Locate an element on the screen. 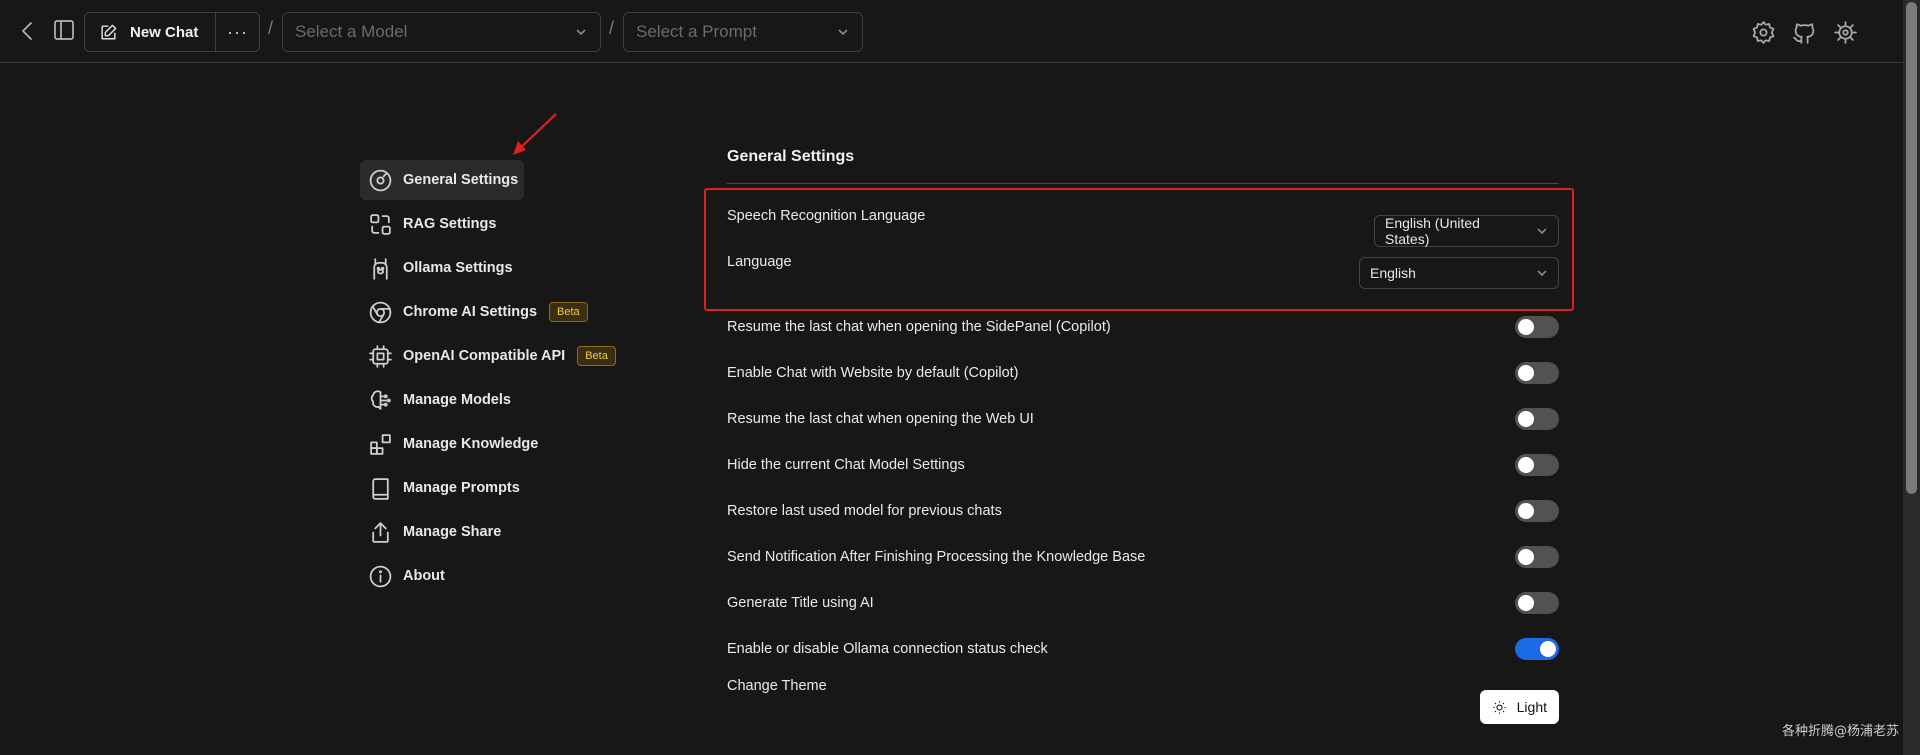 Image resolution: width=1920 pixels, height=755 pixels. rag-icon is located at coordinates (380, 224).